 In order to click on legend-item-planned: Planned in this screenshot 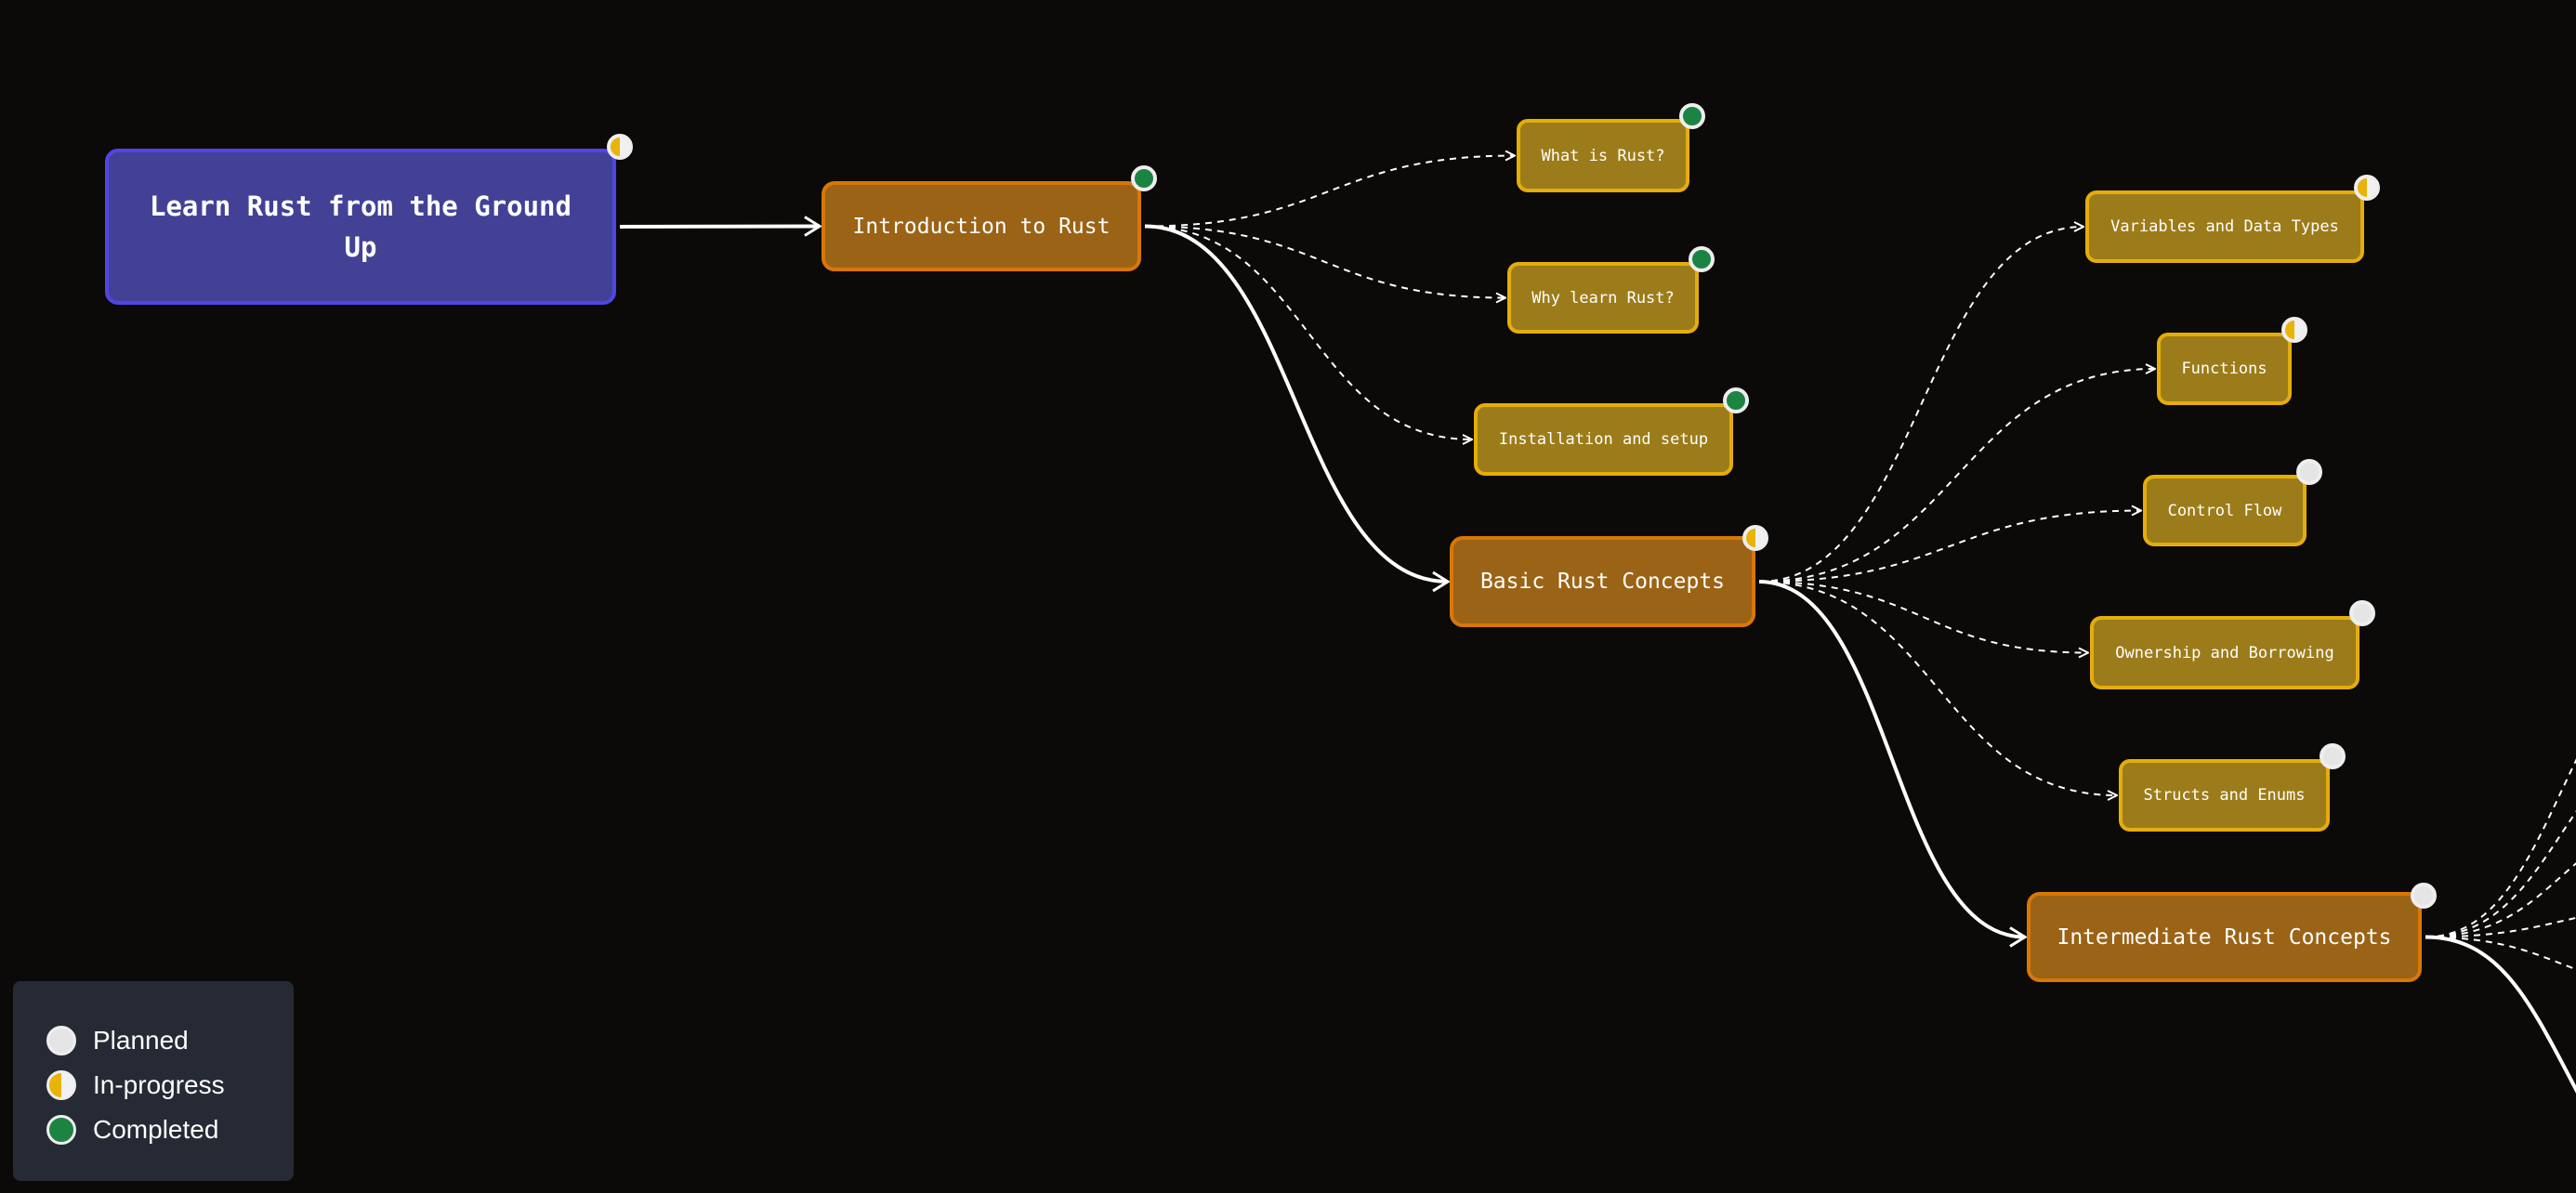, I will do `click(170, 1040)`.